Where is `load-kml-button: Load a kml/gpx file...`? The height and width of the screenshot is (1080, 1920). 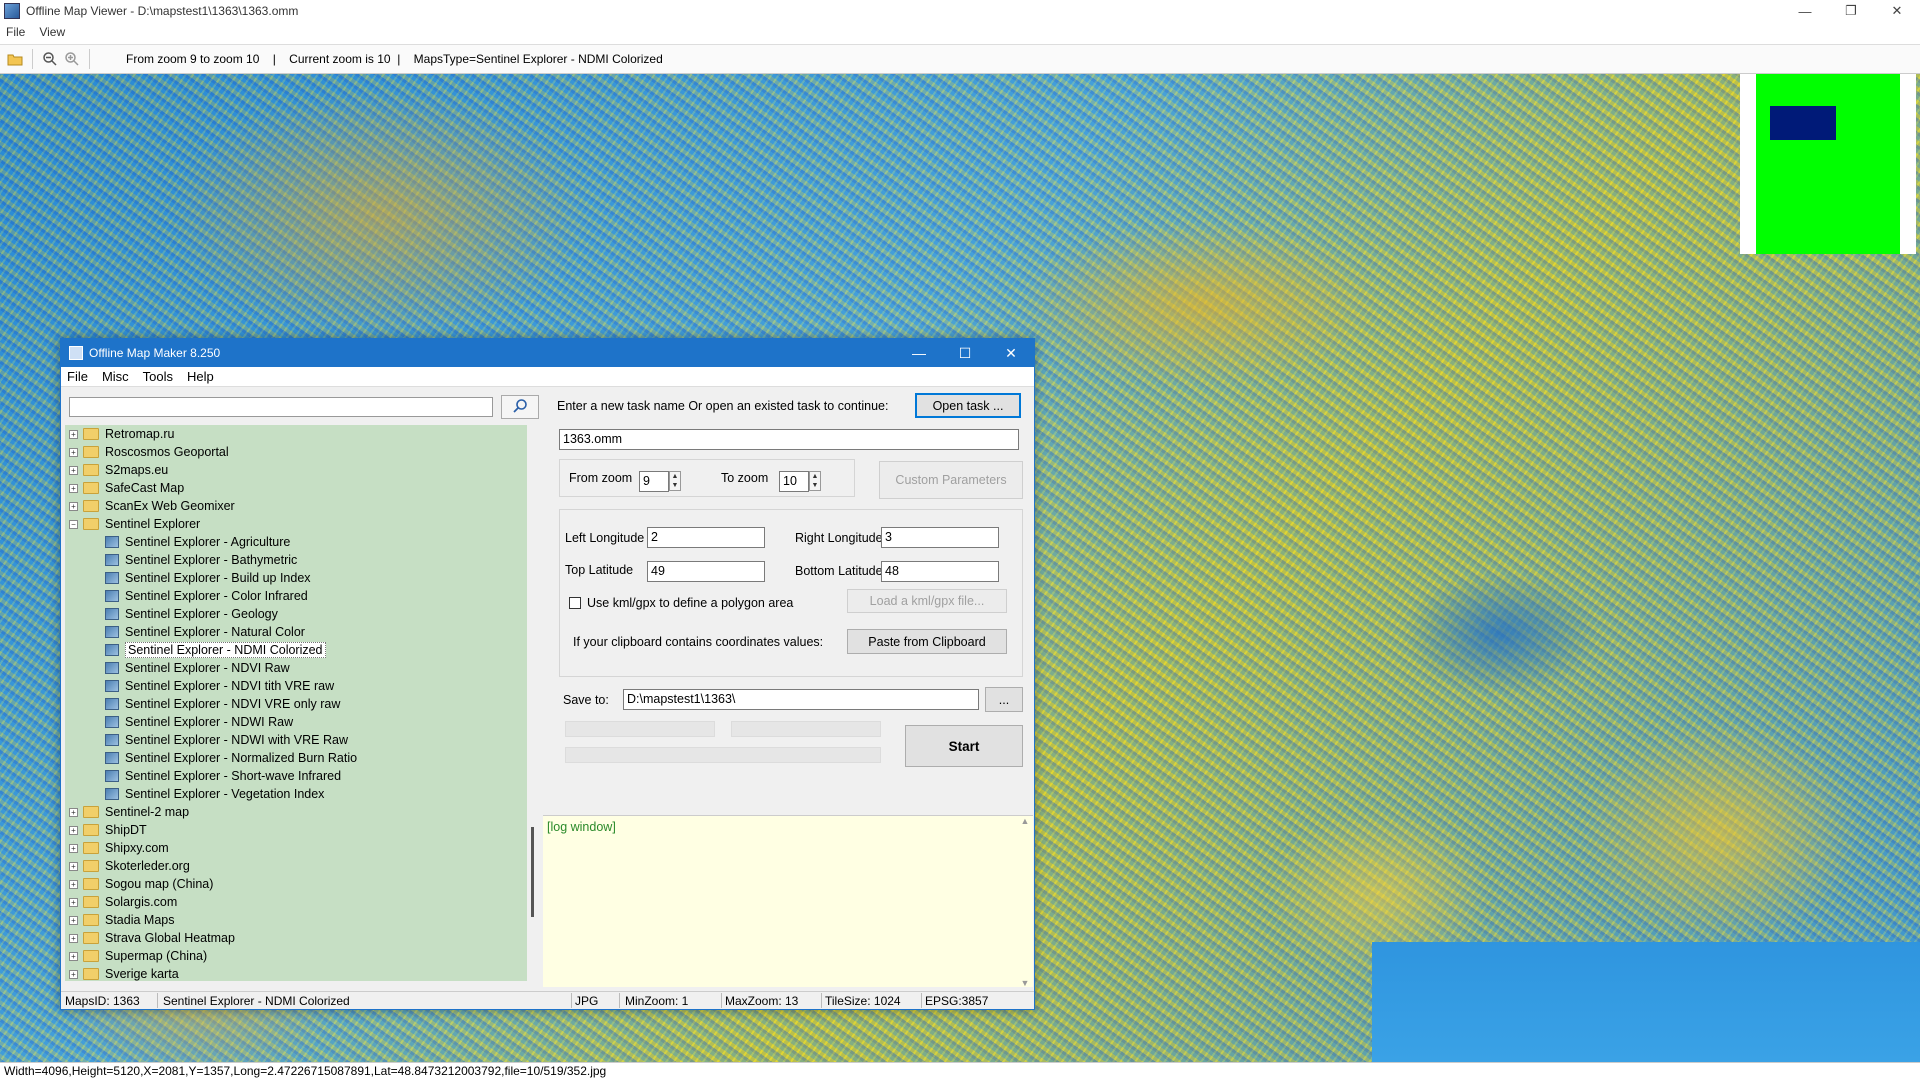 load-kml-button: Load a kml/gpx file... is located at coordinates (927, 601).